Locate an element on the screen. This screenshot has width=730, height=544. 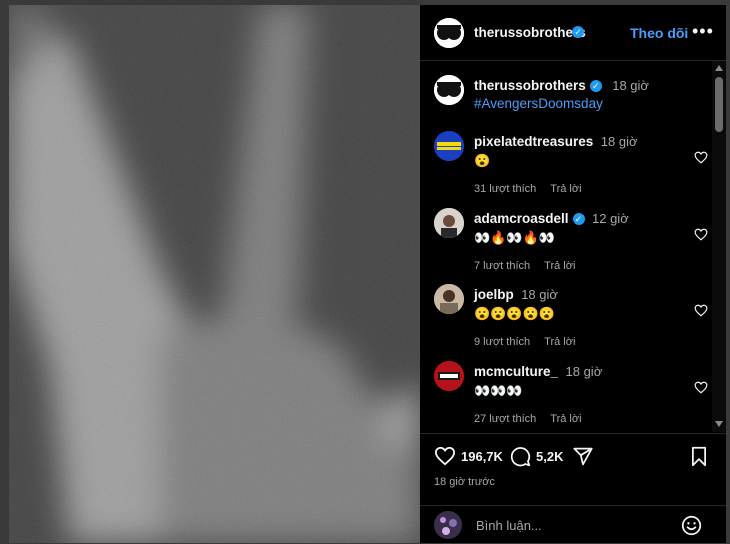
comment-text: 👀👀👀 is located at coordinates (498, 390).